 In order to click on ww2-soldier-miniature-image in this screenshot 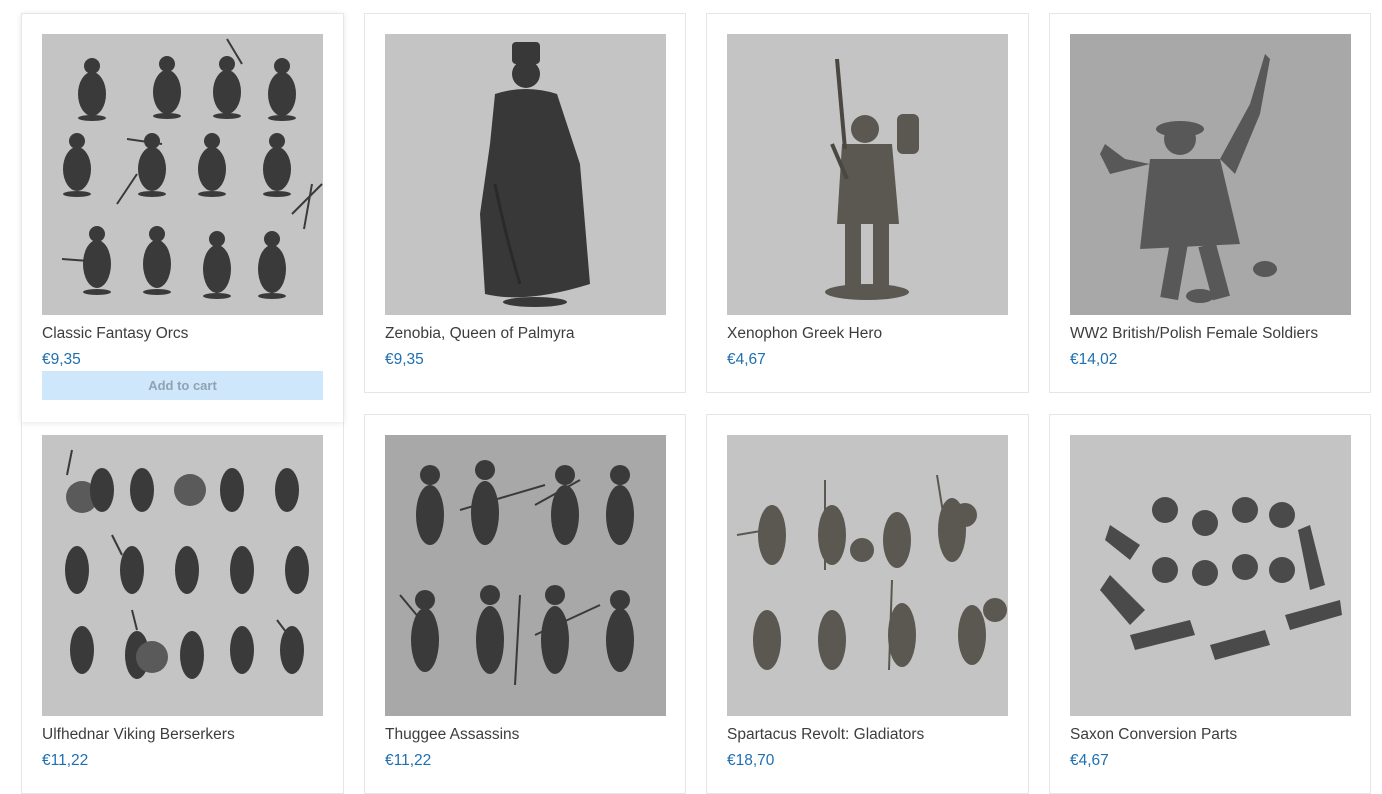, I will do `click(1210, 174)`.